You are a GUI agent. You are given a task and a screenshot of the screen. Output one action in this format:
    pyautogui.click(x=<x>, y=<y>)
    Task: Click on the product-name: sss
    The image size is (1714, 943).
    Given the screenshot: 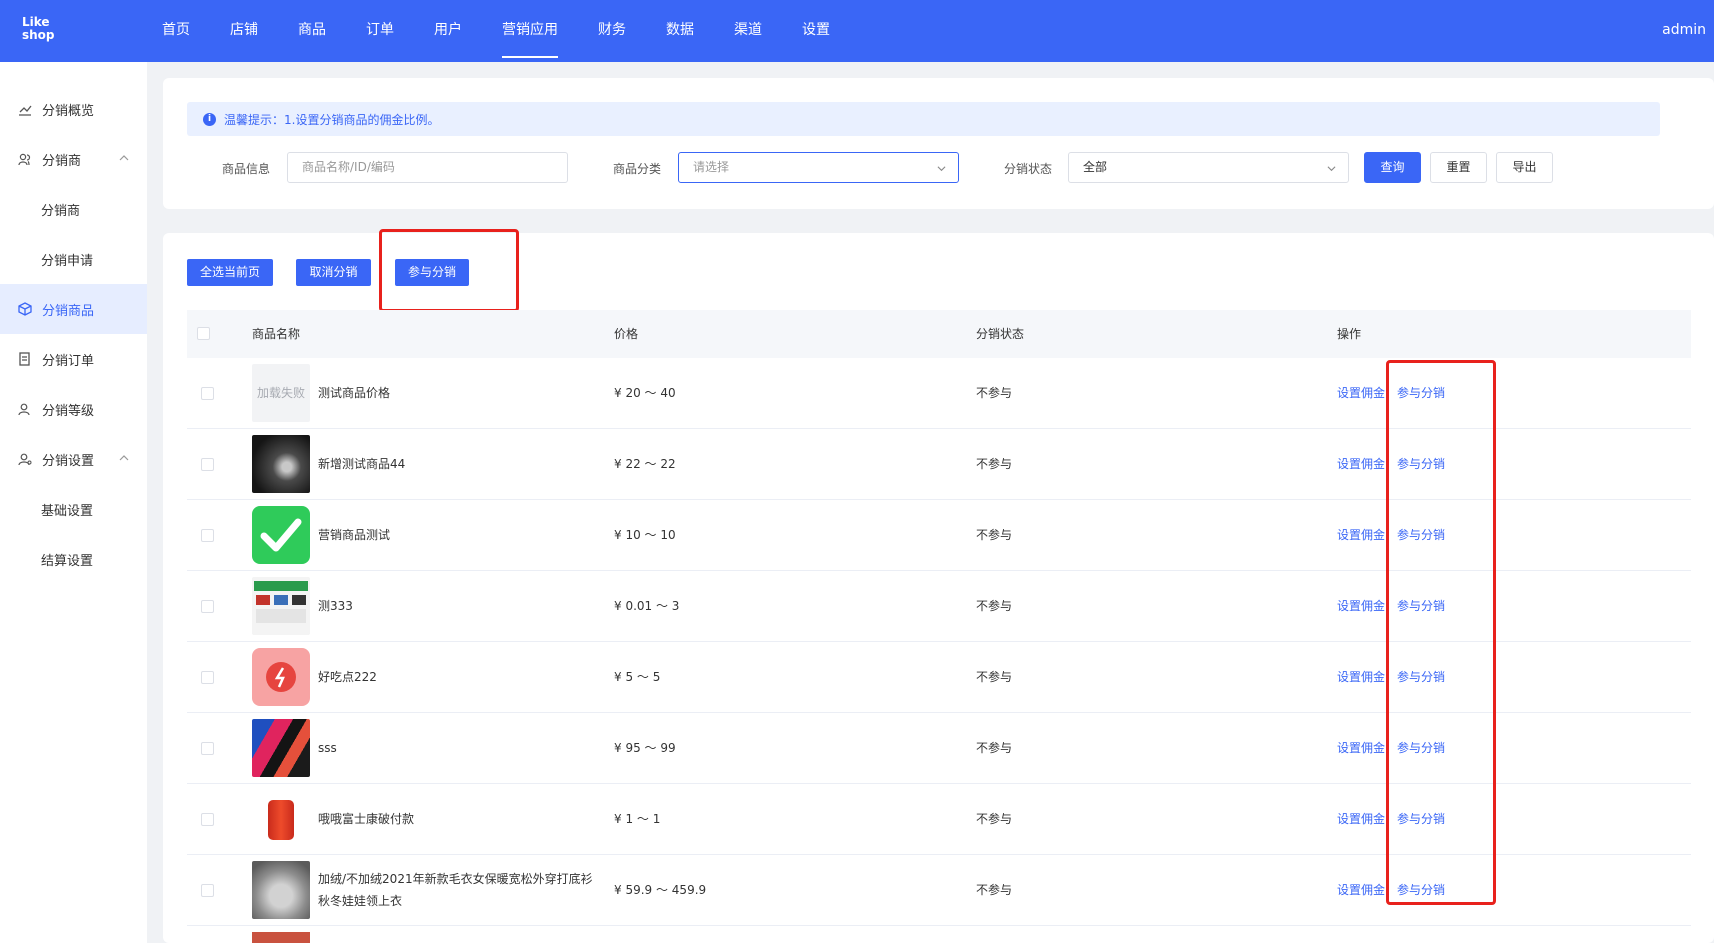 What is the action you would take?
    pyautogui.click(x=327, y=748)
    